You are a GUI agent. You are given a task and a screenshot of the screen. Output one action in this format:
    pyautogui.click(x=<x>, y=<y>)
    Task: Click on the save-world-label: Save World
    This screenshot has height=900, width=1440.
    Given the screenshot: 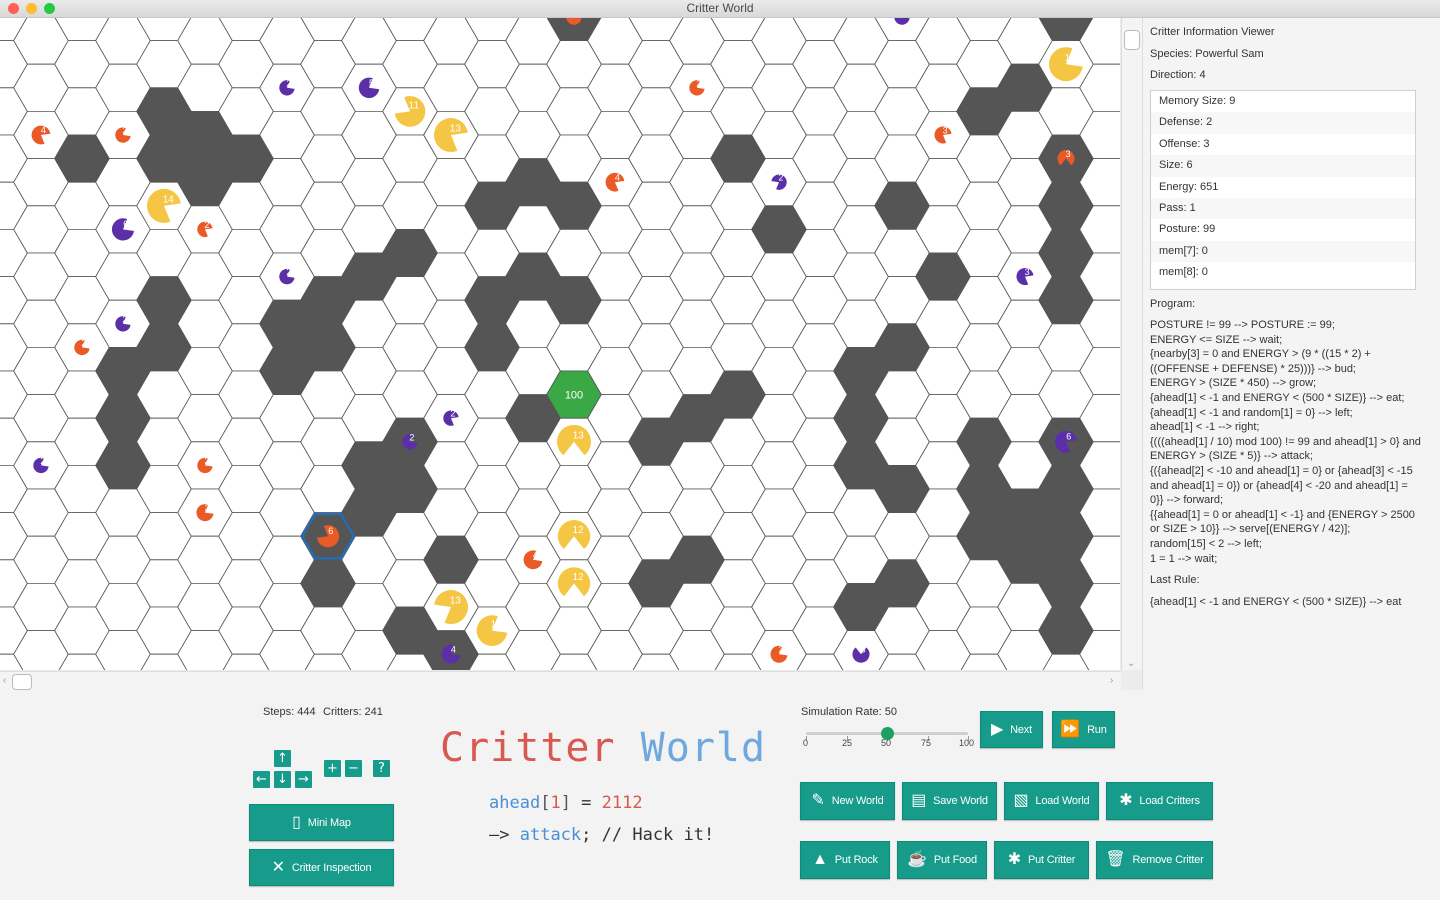 What is the action you would take?
    pyautogui.click(x=960, y=801)
    